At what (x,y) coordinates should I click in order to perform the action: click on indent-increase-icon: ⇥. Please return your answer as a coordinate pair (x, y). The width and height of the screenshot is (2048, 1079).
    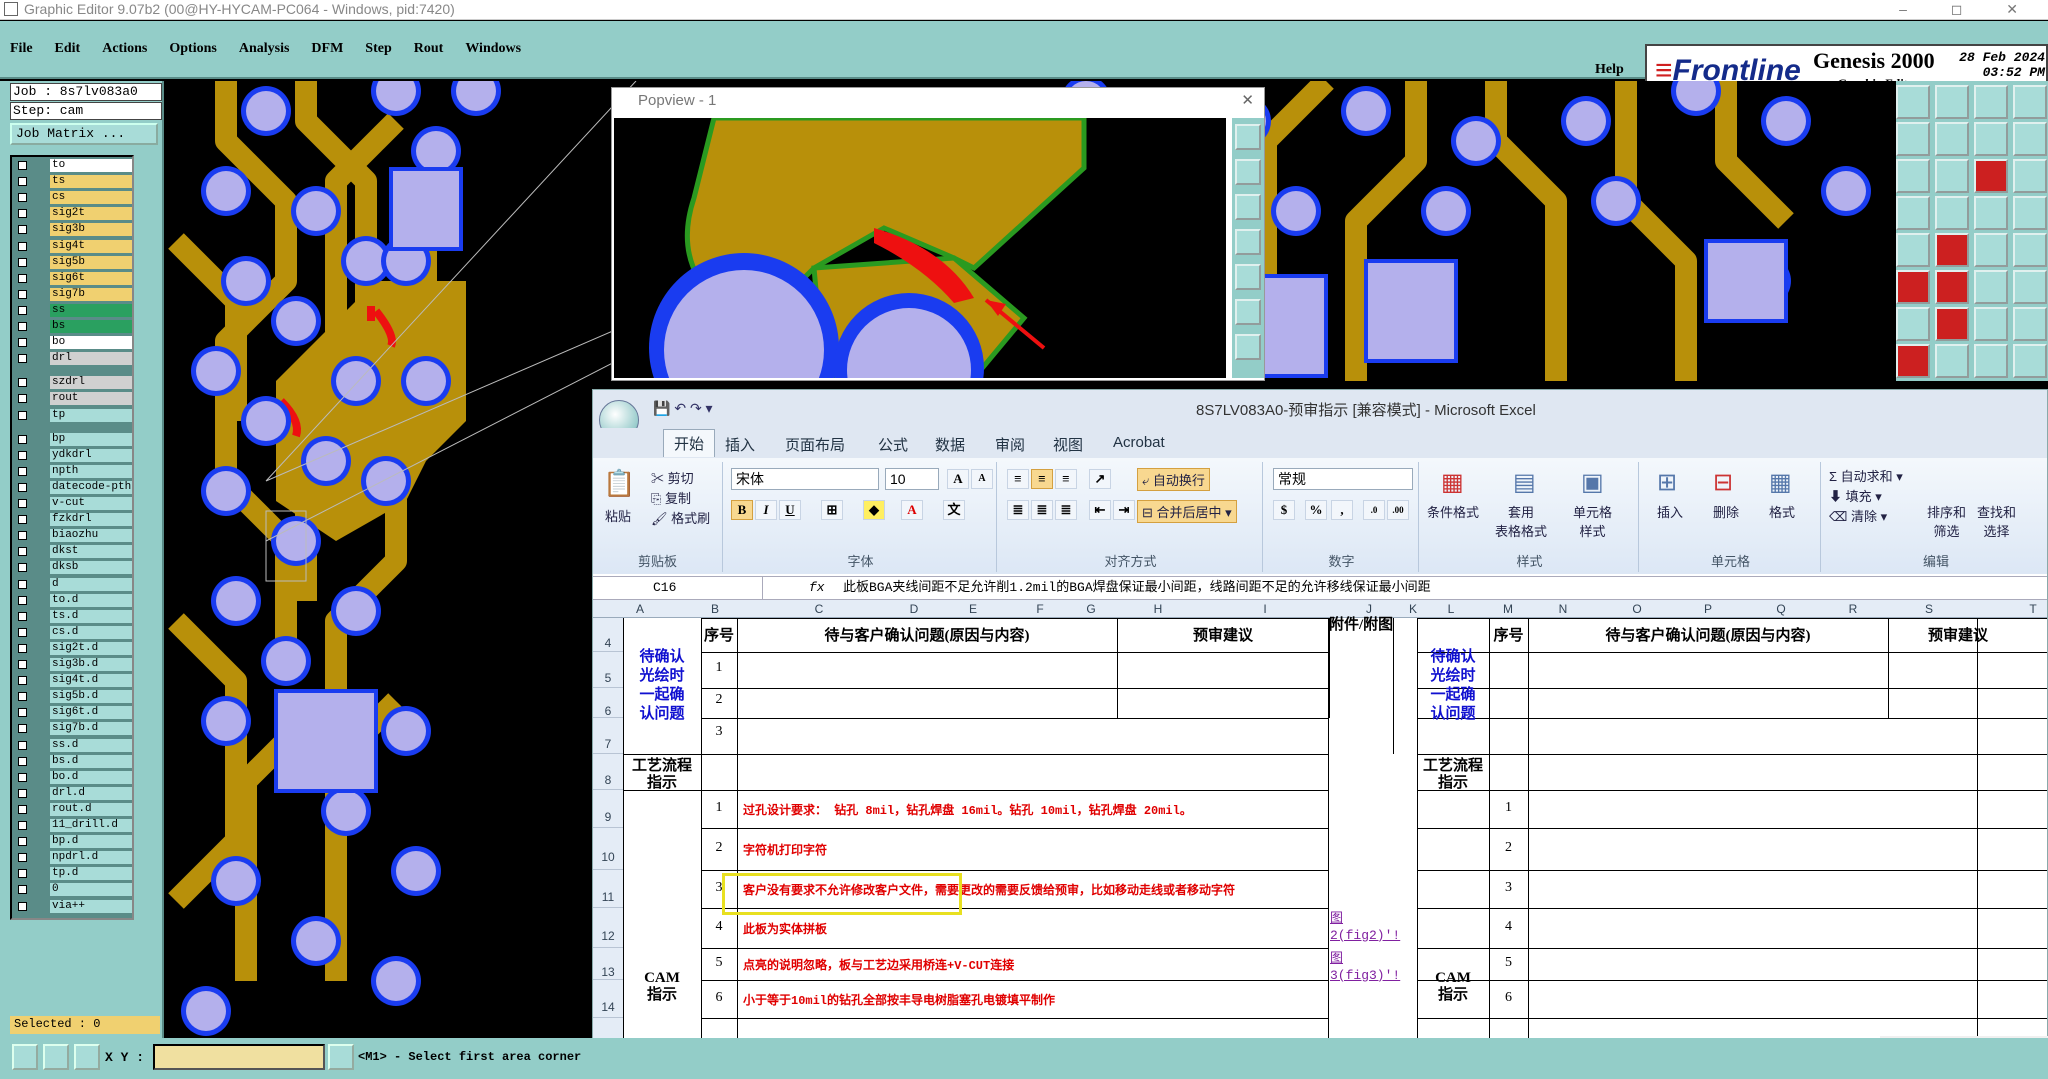
    Looking at the image, I should click on (1124, 510).